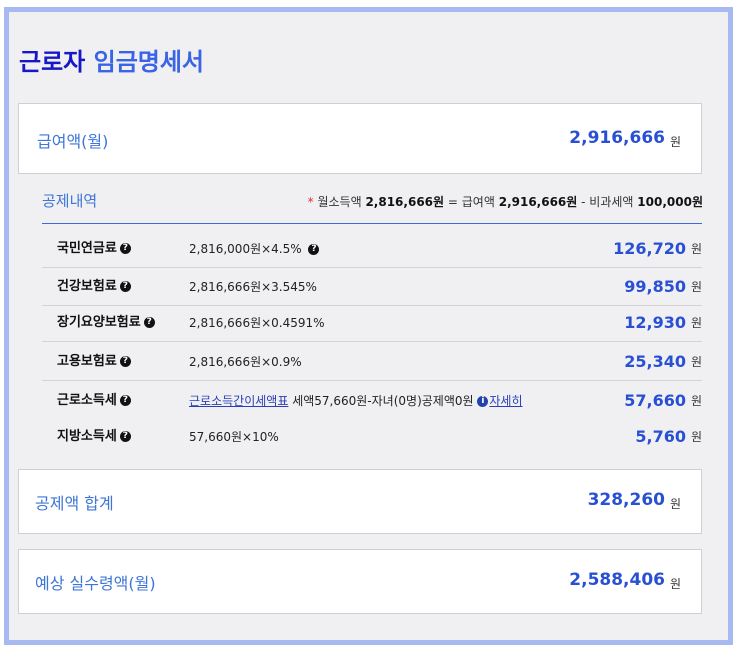  I want to click on row-calc: 2,816,000원×4.5% ?, so click(254, 249).